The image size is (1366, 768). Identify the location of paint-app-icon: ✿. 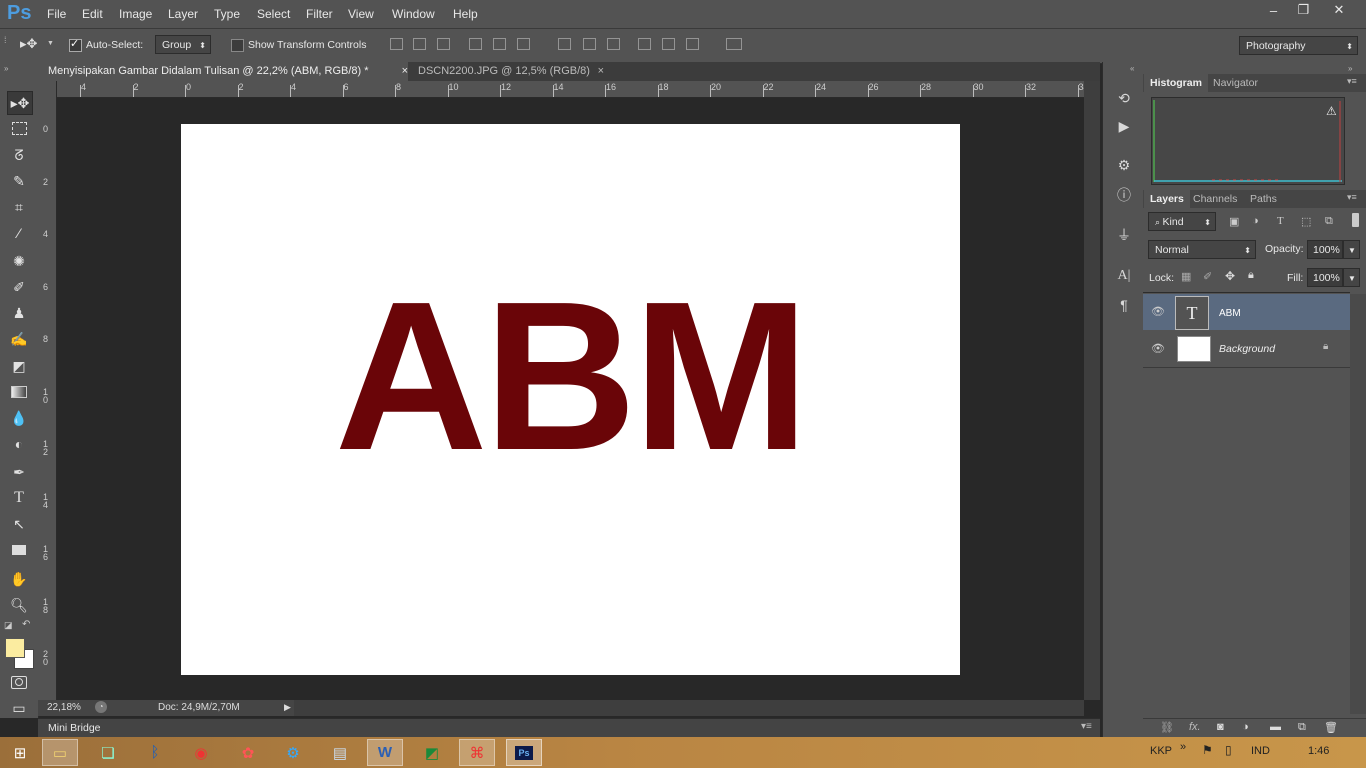
(248, 752).